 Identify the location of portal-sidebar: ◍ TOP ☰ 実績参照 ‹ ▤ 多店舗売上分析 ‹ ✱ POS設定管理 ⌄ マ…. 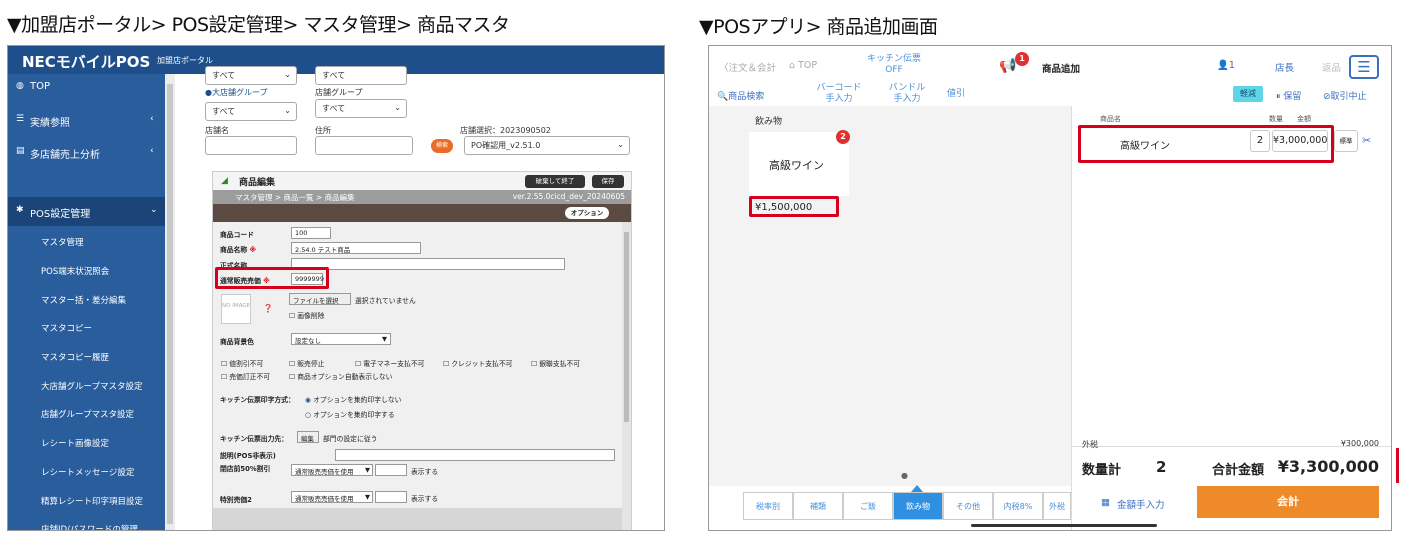
(86, 302).